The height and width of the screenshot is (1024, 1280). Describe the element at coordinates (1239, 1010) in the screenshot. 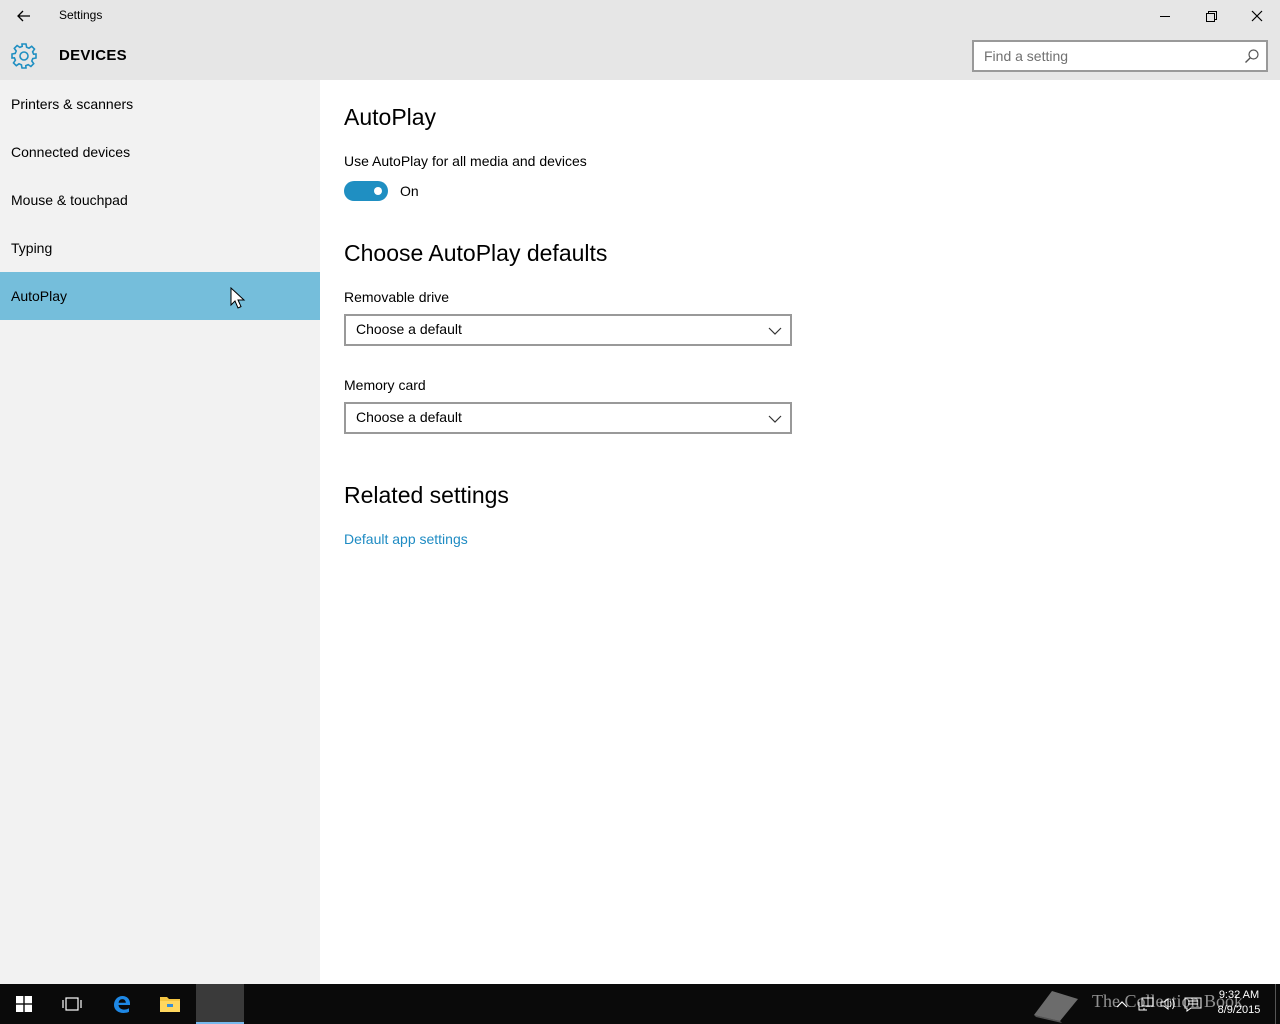

I see `clock-date: 8/9/2015` at that location.